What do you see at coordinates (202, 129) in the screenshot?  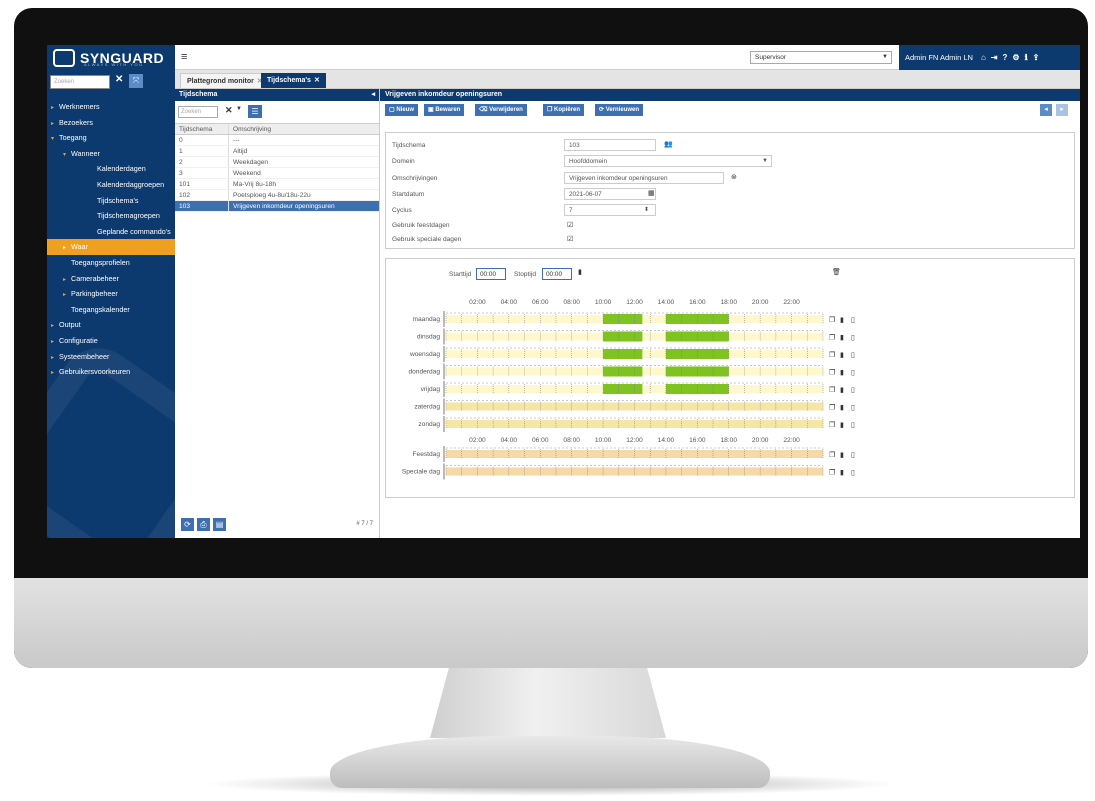 I see `column-header-tijdschema: Tijdschema` at bounding box center [202, 129].